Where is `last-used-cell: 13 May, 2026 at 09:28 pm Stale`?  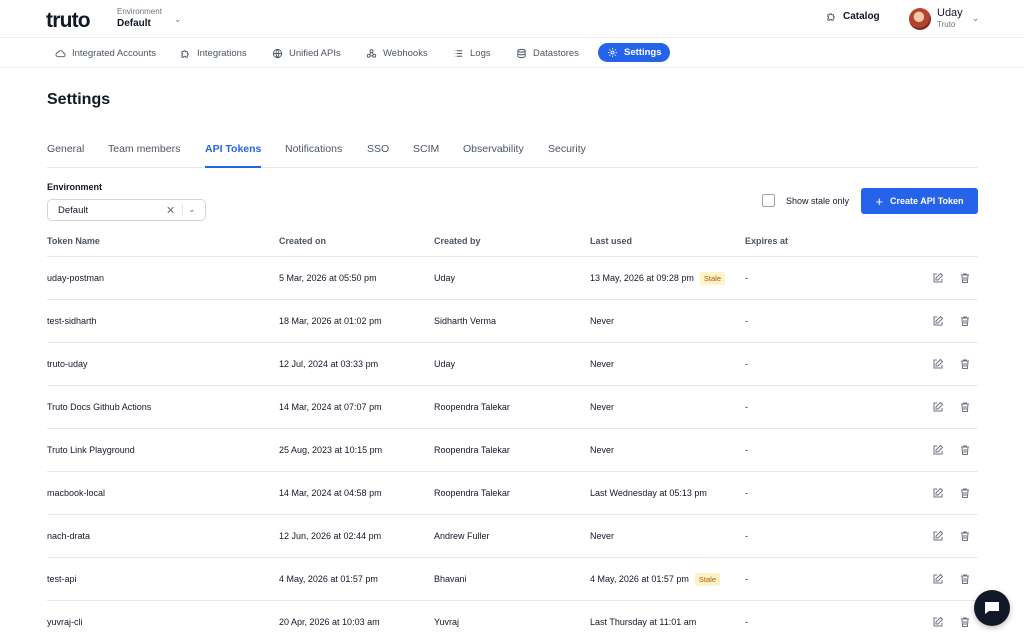 last-used-cell: 13 May, 2026 at 09:28 pm Stale is located at coordinates (658, 278).